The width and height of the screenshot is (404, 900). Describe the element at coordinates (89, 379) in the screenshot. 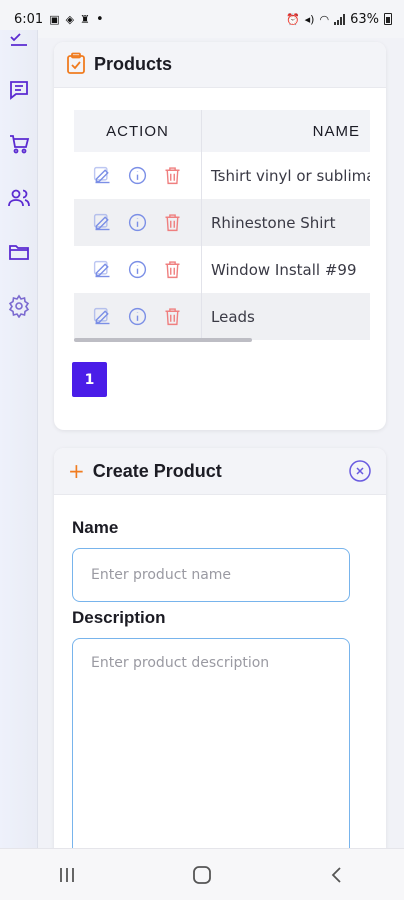

I see `pagination-page-button: 1` at that location.